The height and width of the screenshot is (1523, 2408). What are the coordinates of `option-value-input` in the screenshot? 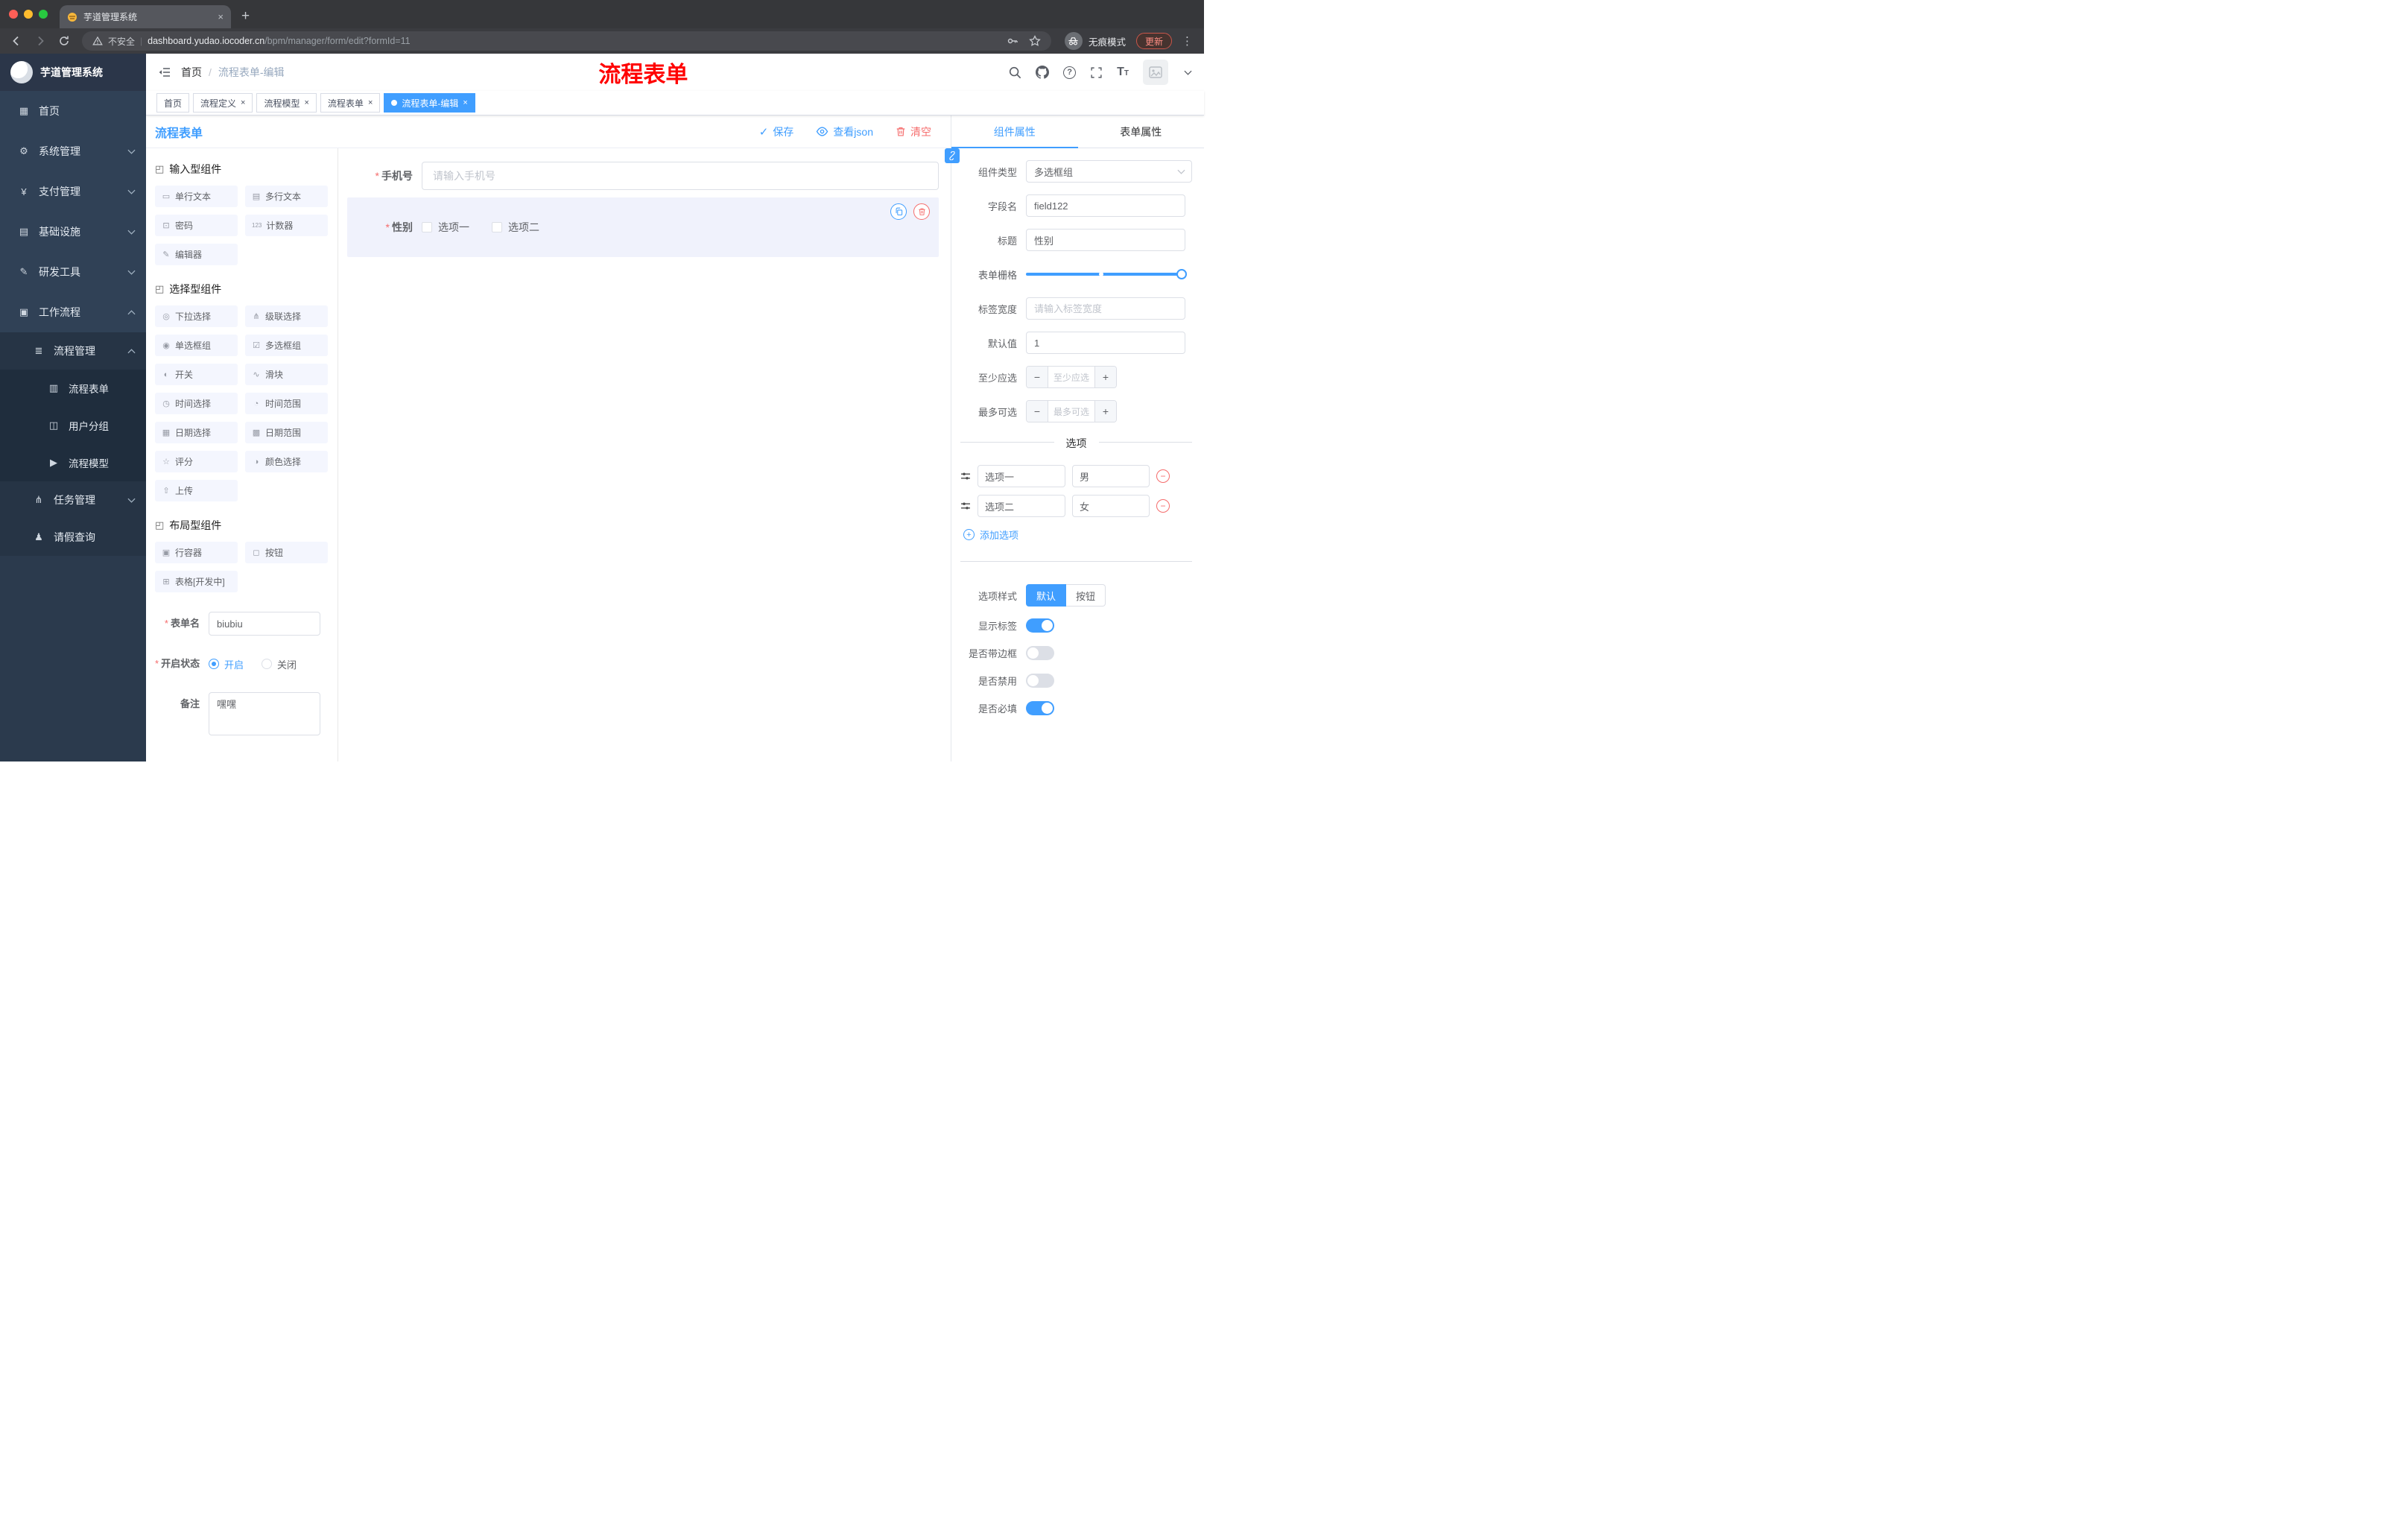 It's located at (1111, 506).